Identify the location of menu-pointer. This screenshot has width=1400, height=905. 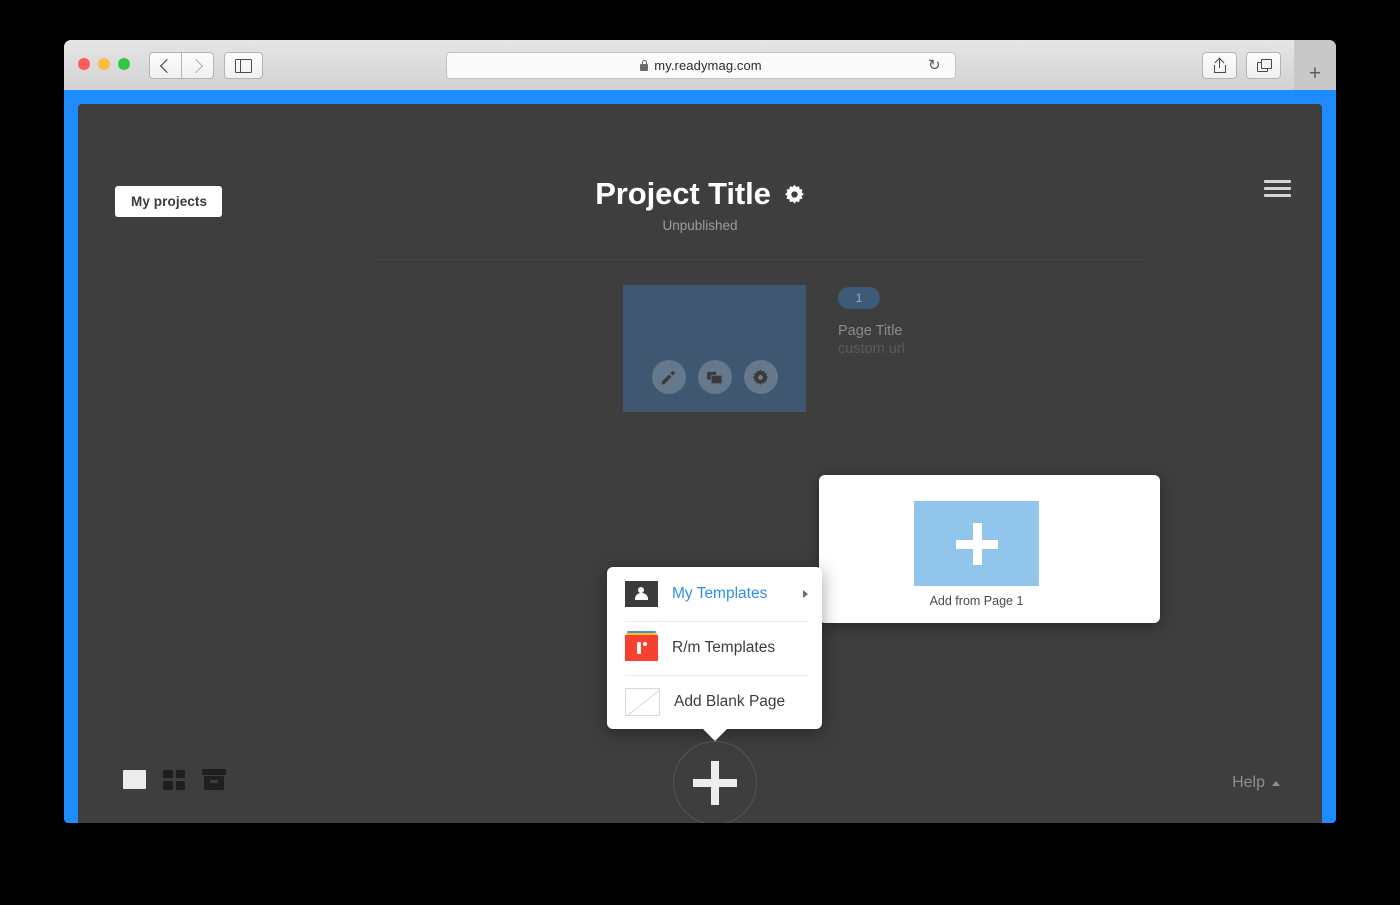
(714, 734).